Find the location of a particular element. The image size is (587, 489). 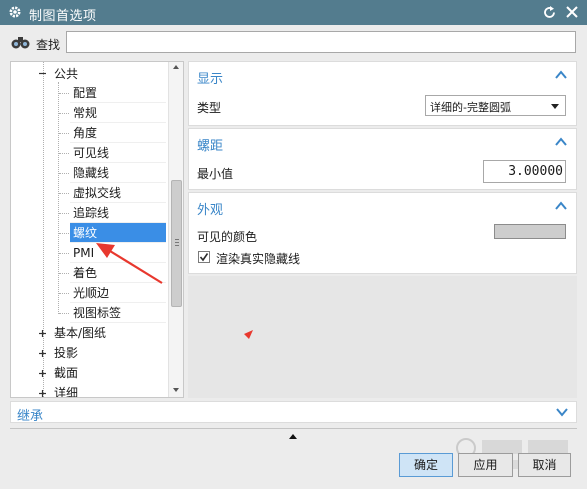

pitch-section: 螺距 最小值 3.00000 is located at coordinates (382, 159).